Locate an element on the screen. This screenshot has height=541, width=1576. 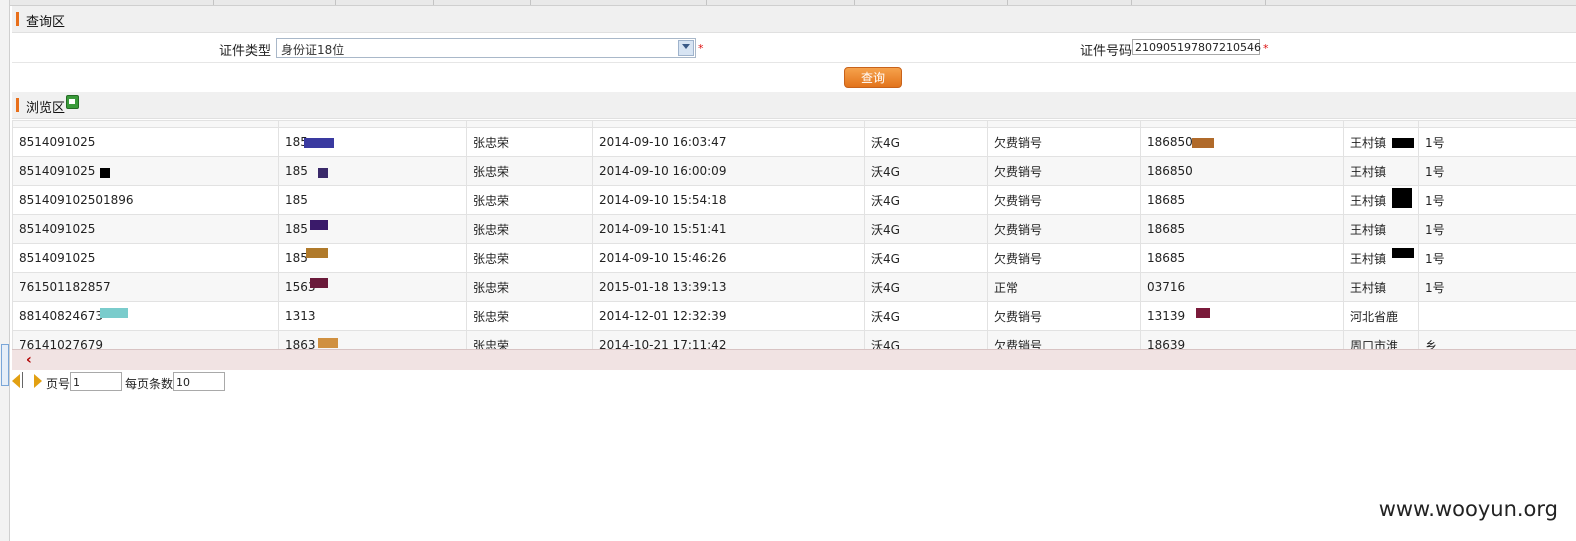
chevron-down-icon is located at coordinates (686, 48).